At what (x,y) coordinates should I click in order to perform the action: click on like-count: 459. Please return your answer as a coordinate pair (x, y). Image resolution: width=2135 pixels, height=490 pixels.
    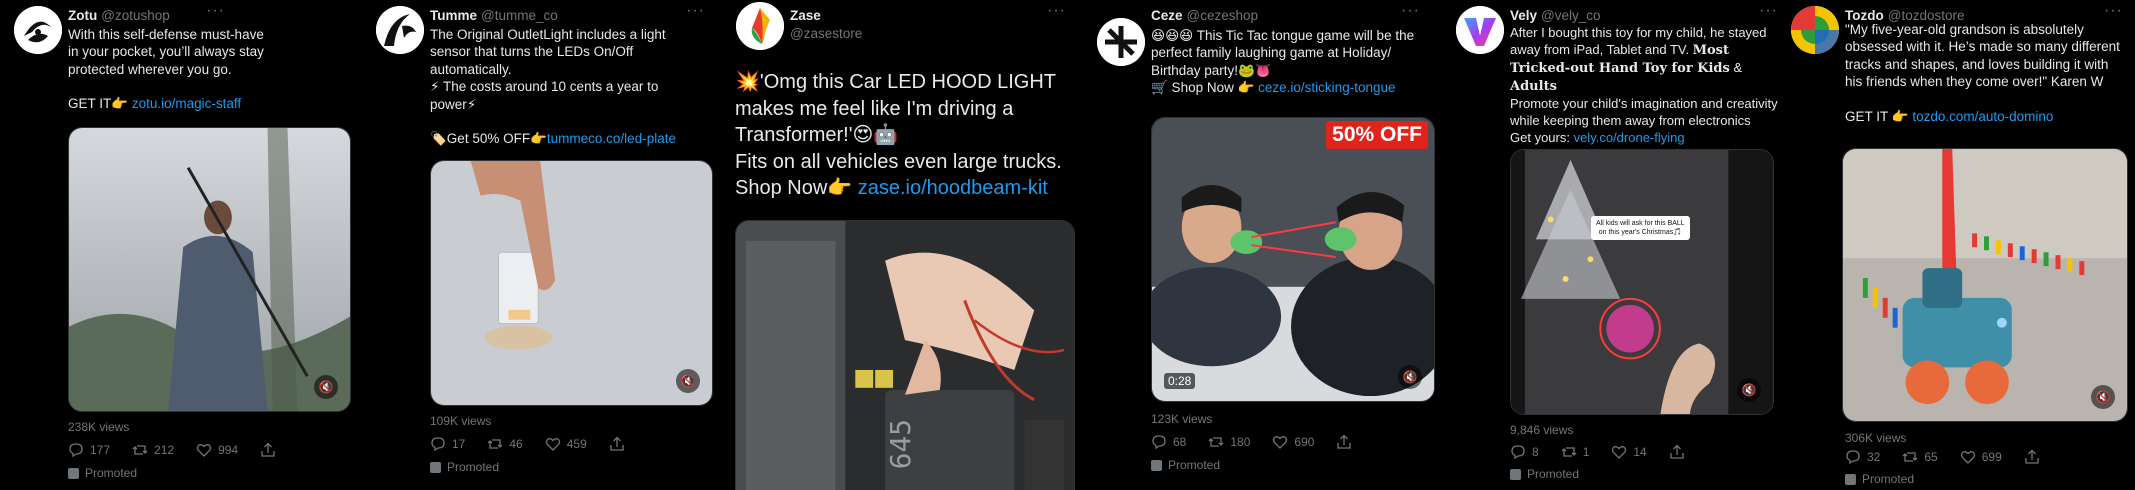
    Looking at the image, I should click on (576, 444).